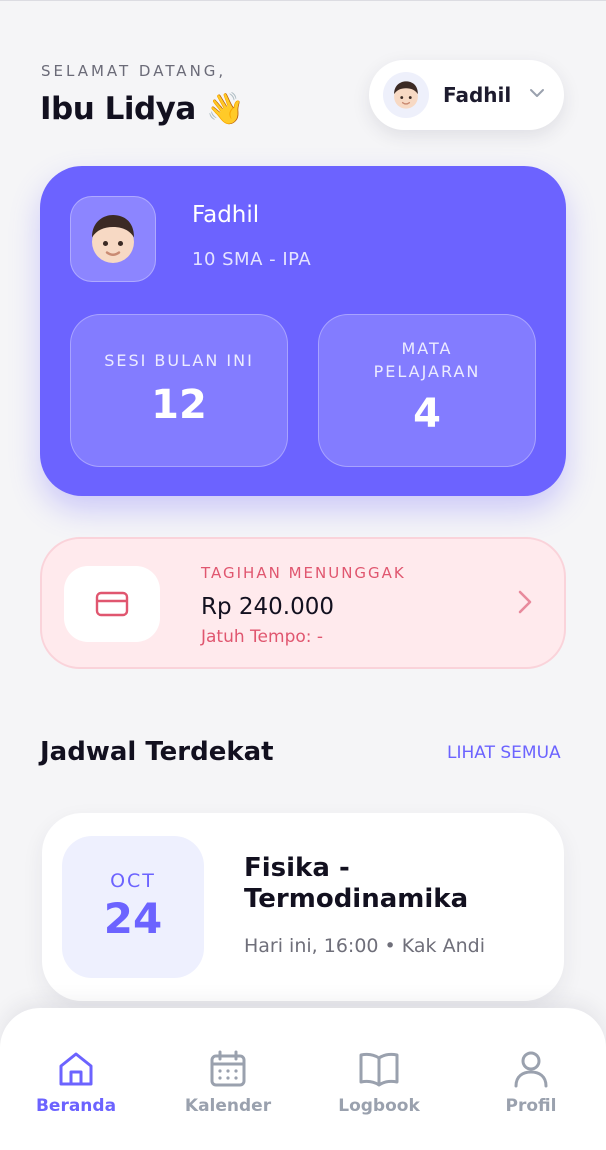 The height and width of the screenshot is (1150, 606). I want to click on credit-card-icon, so click(112, 604).